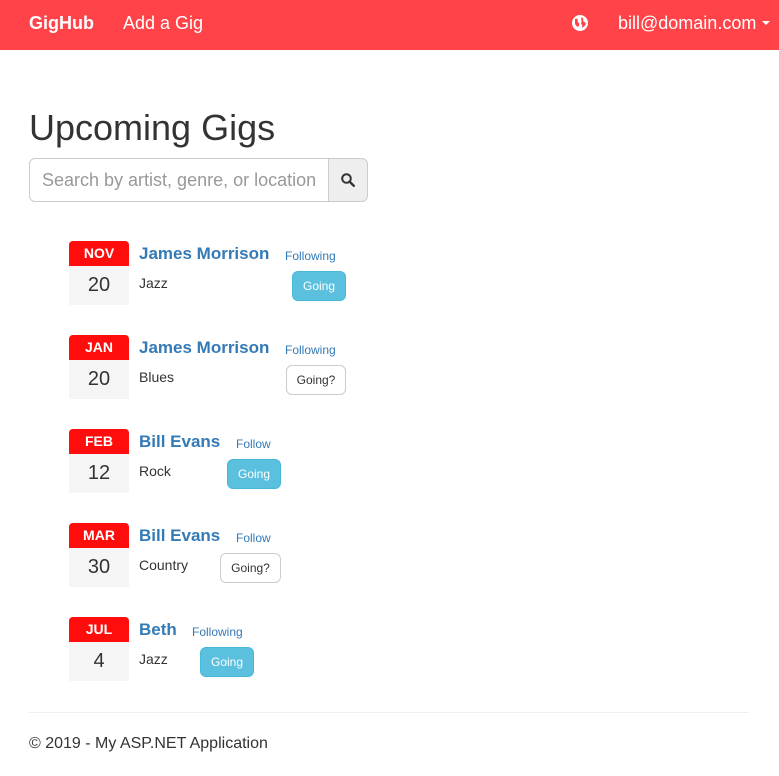 The image size is (779, 776). Describe the element at coordinates (580, 23) in the screenshot. I see `globe-icon` at that location.